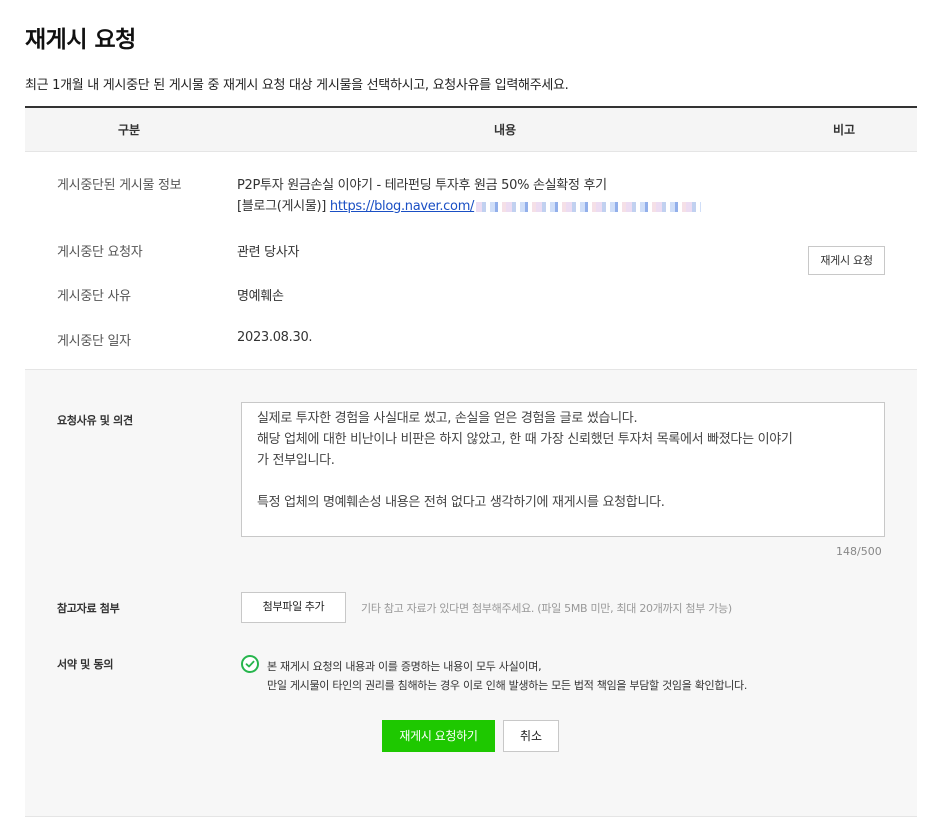 The image size is (941, 827). What do you see at coordinates (94, 296) in the screenshot?
I see `takedown-reason-label: 게시중단 사유` at bounding box center [94, 296].